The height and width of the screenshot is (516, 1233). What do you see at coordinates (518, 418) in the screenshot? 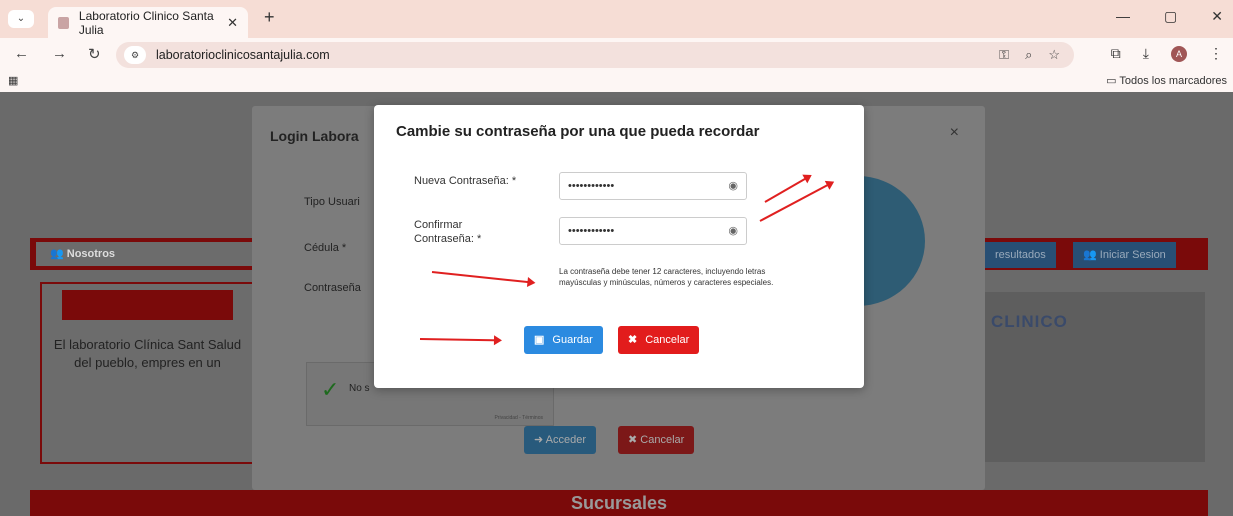
I see `captcha-privacy: Privacidad - Términos` at bounding box center [518, 418].